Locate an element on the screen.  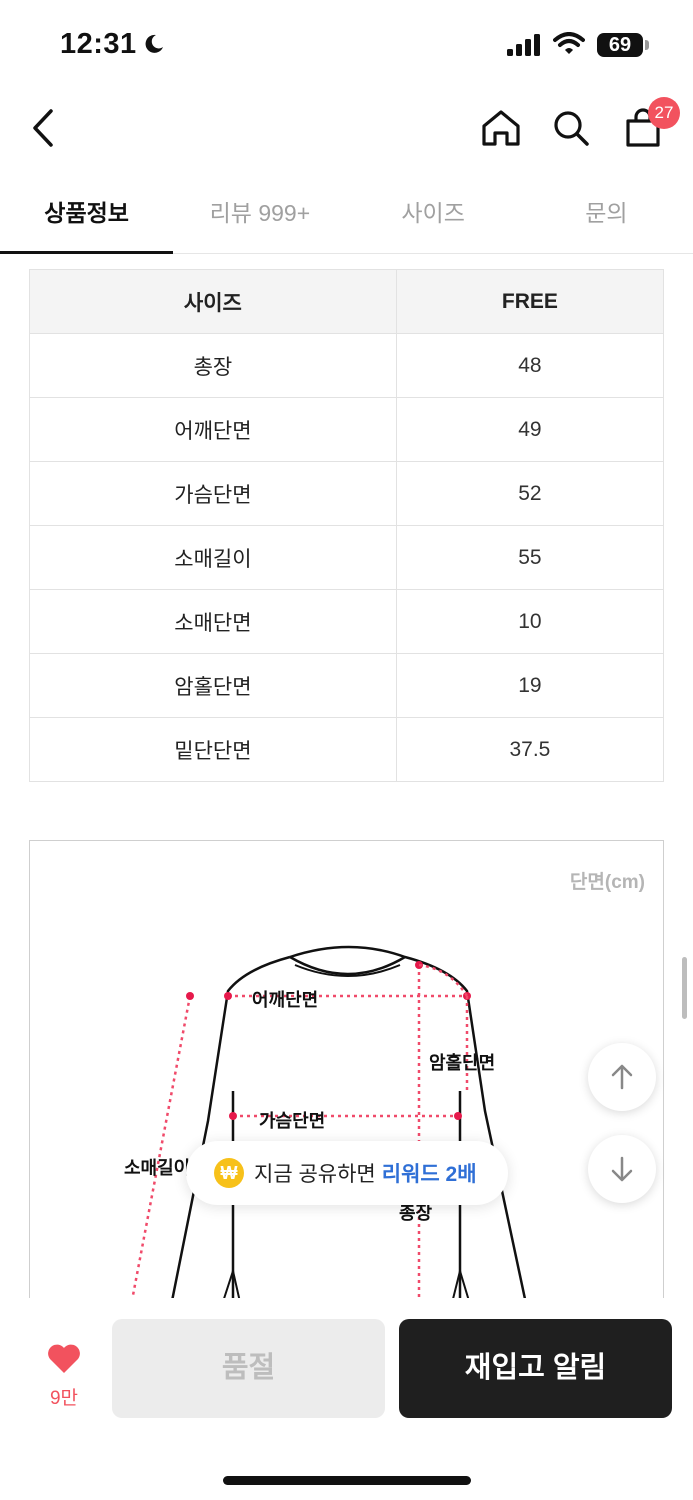
share-reward-banner: ₩ 지금 공유하면 리워드 2배 is located at coordinates (347, 1173).